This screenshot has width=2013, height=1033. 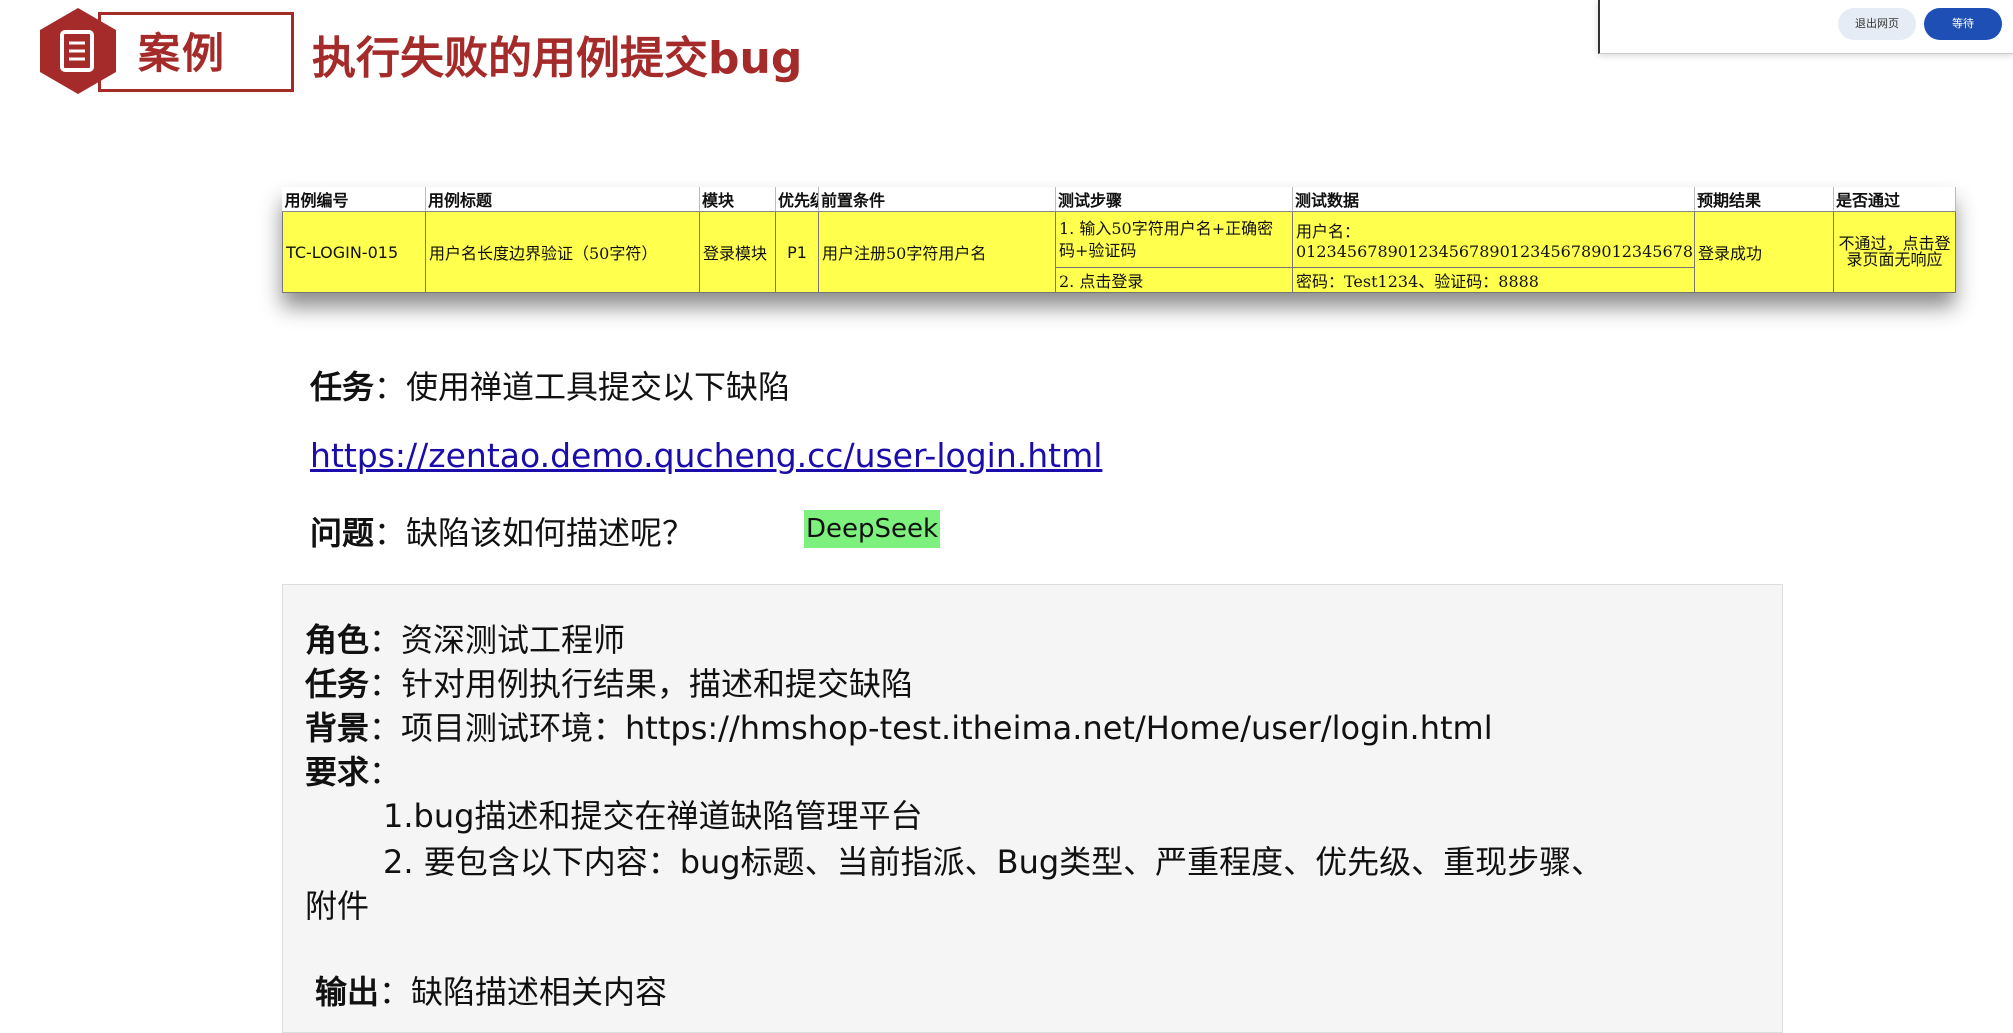 I want to click on deepseek-tag: DeepSeek, so click(x=872, y=529).